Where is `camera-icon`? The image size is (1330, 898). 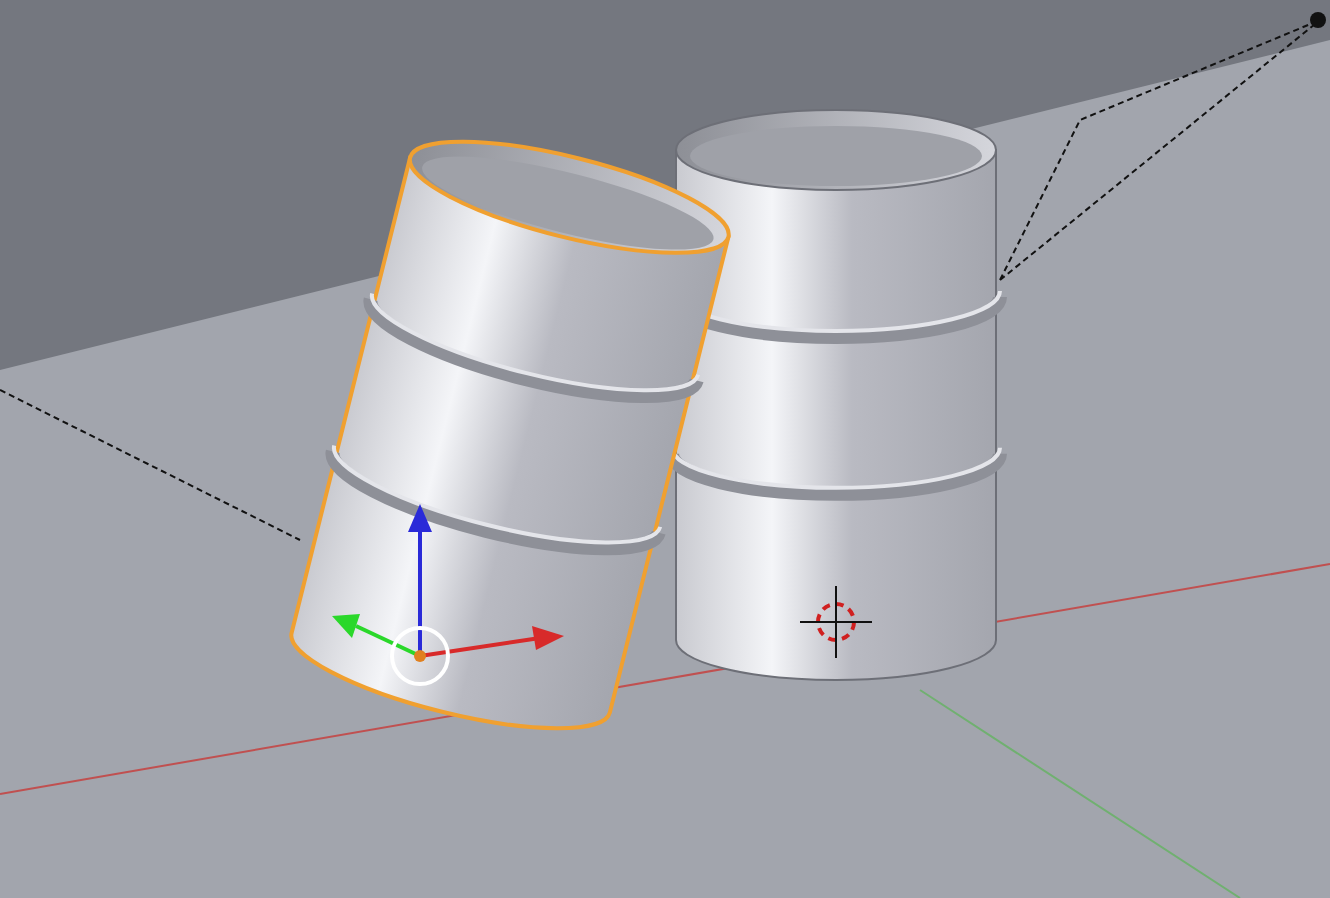
camera-icon is located at coordinates (1318, 20).